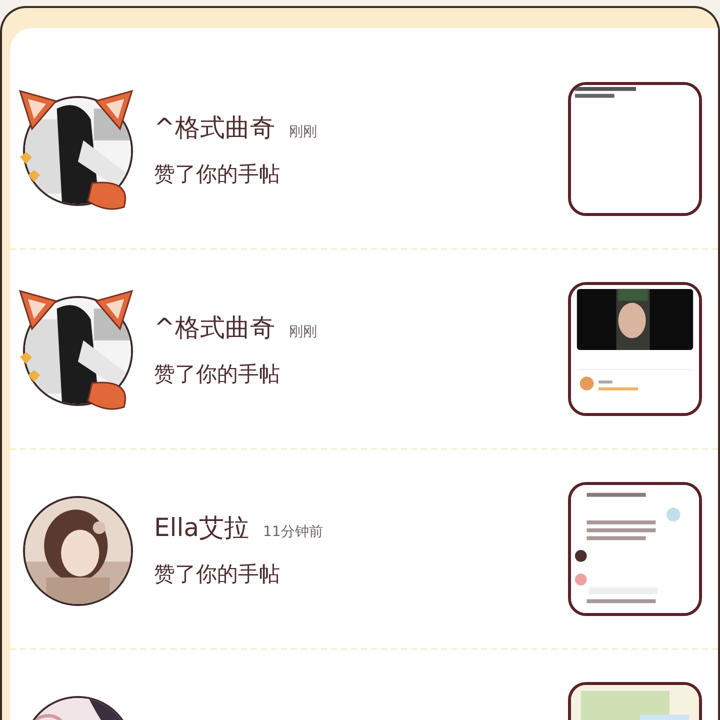  I want to click on timestamp: 11分钟前, so click(293, 531).